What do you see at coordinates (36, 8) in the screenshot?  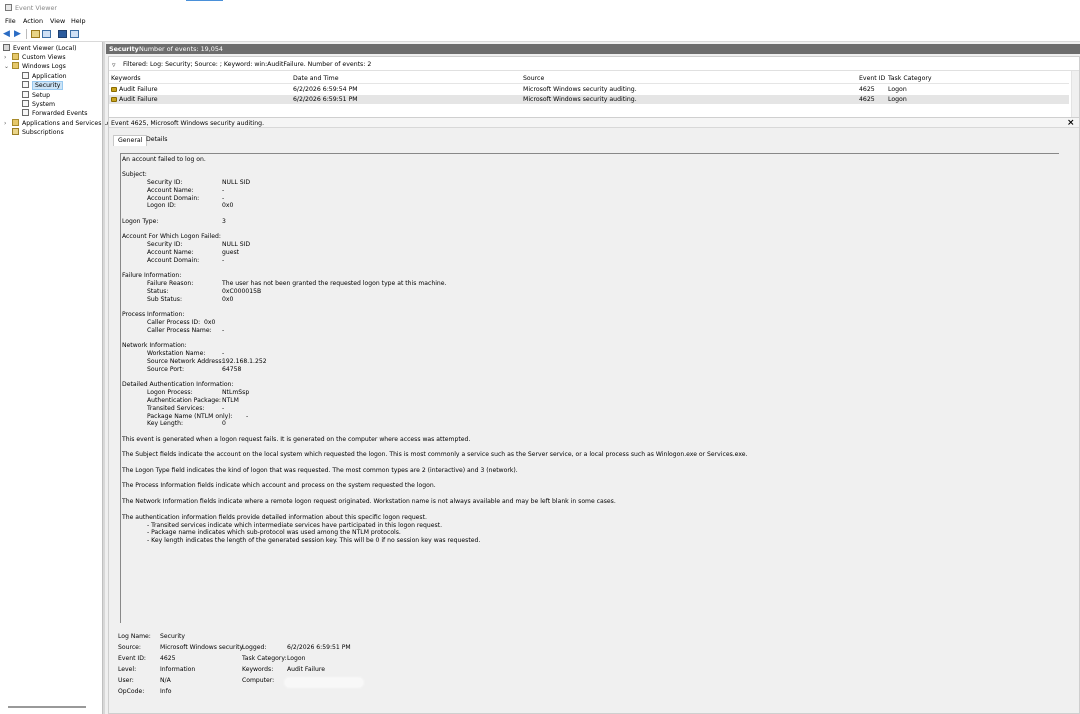 I see `window-title: Event Viewer` at bounding box center [36, 8].